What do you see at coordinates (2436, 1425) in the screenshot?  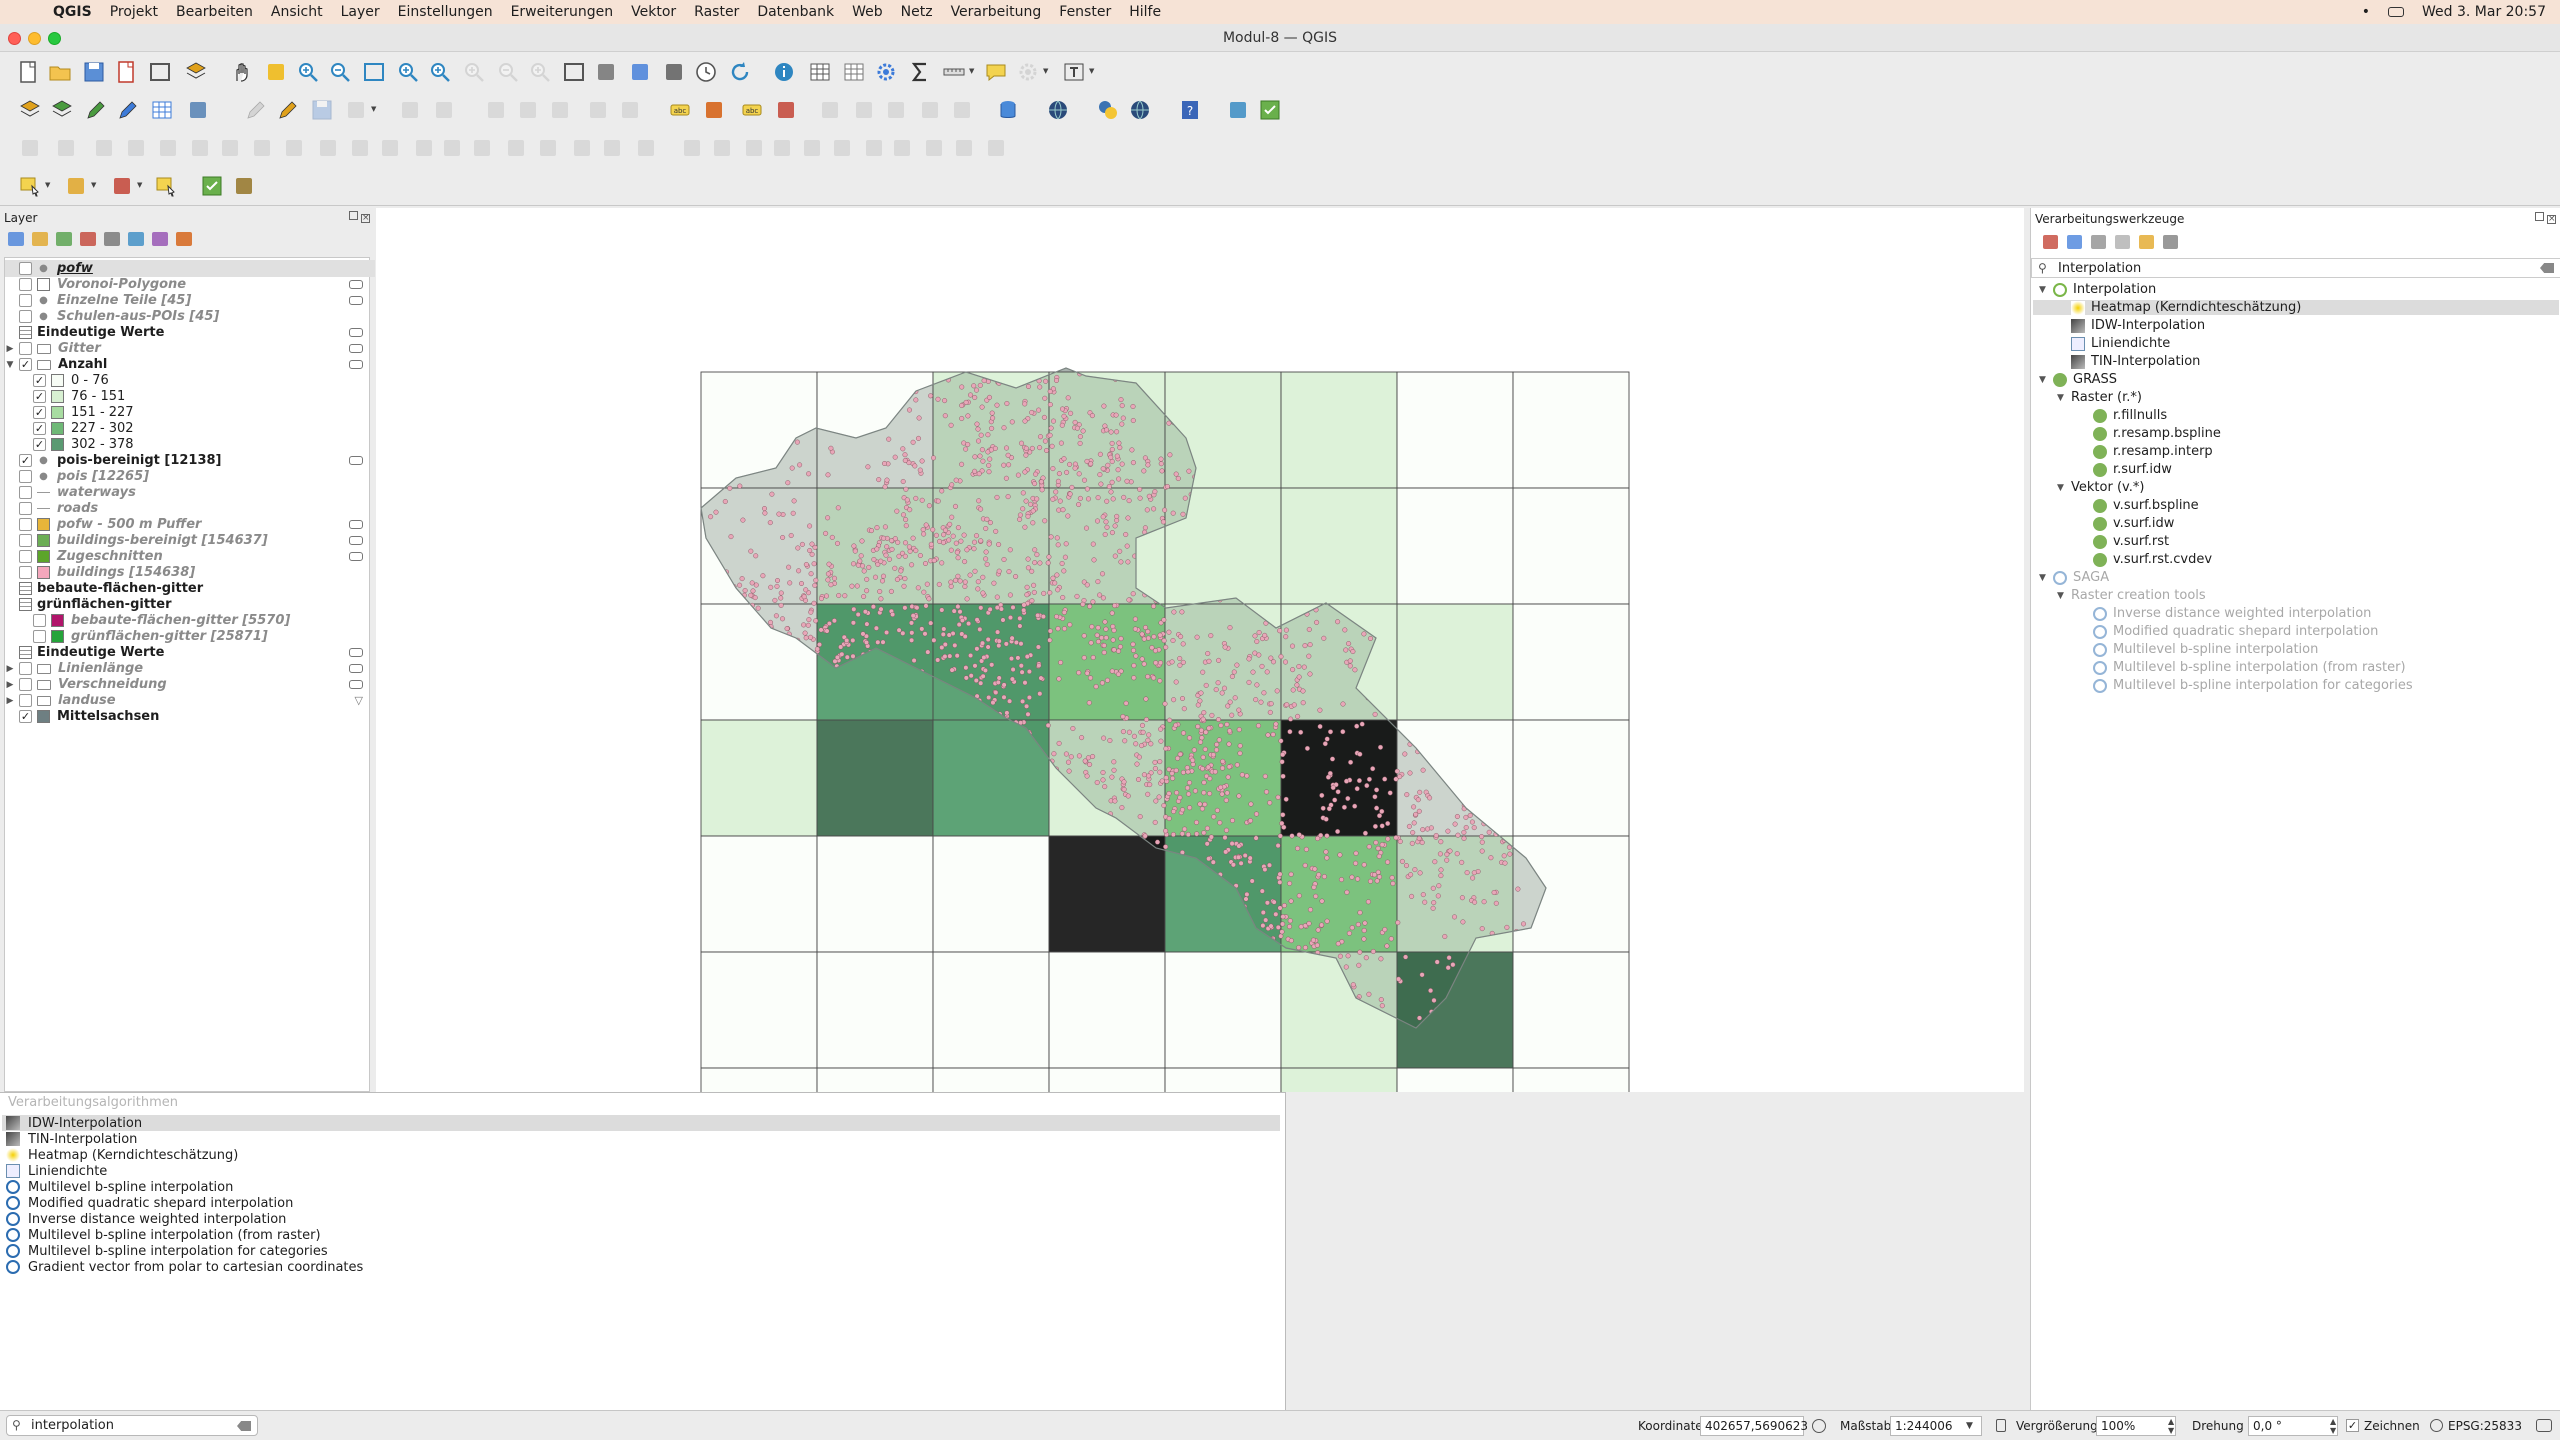 I see `crs-globe-icon` at bounding box center [2436, 1425].